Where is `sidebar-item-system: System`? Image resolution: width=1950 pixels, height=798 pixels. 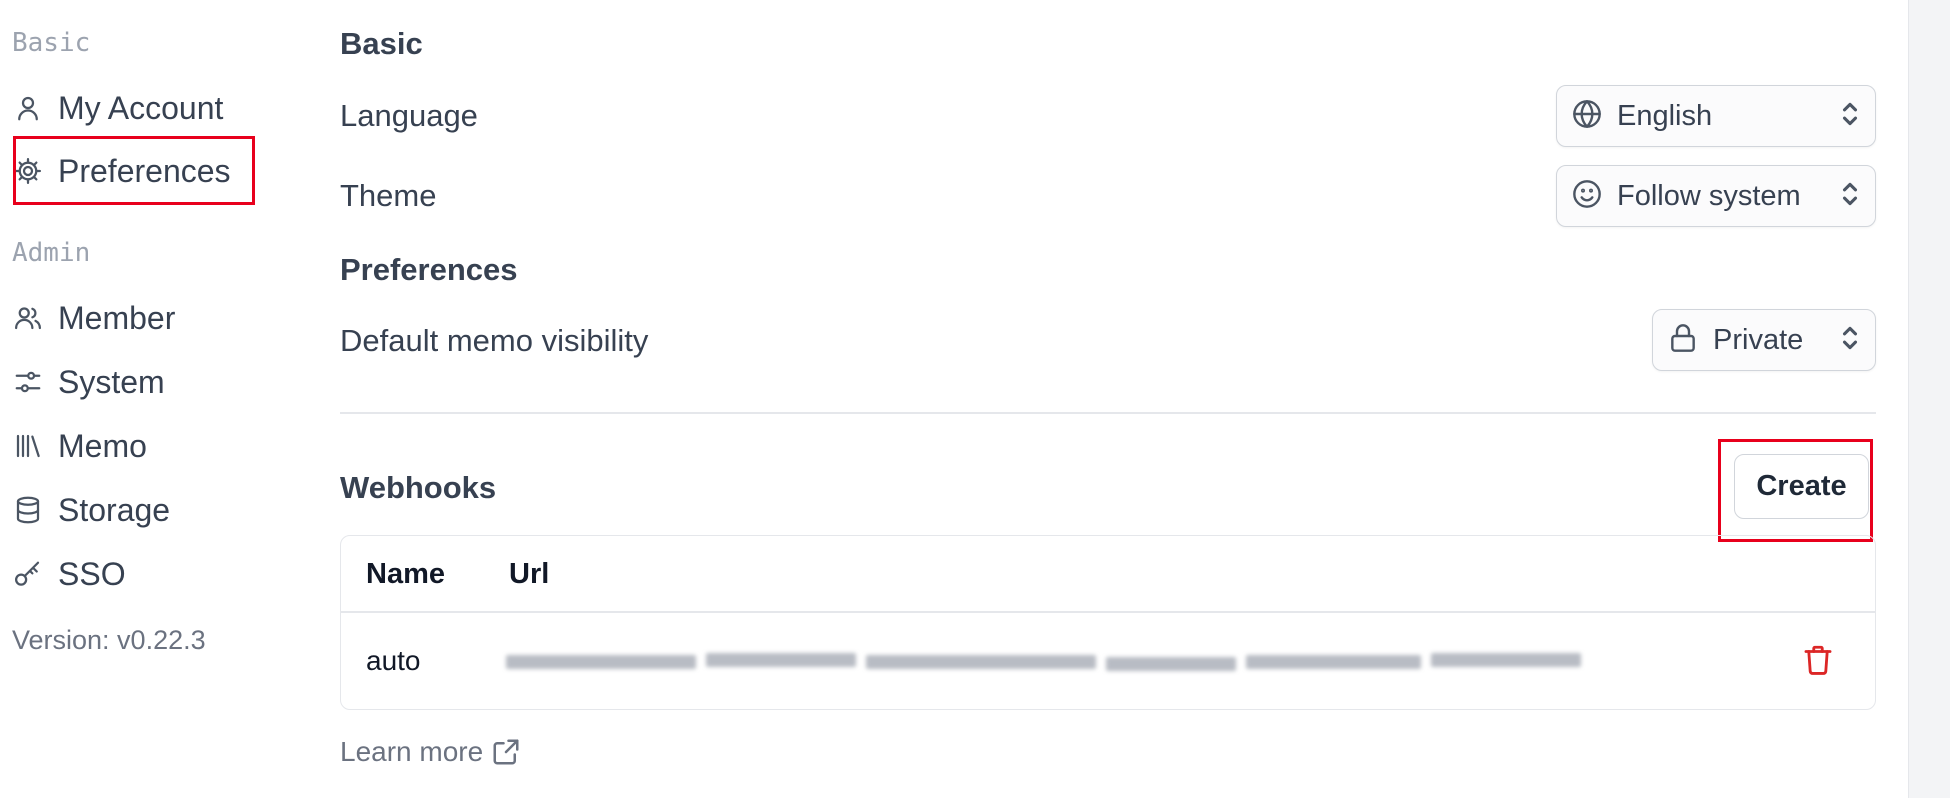 sidebar-item-system: System is located at coordinates (88, 382).